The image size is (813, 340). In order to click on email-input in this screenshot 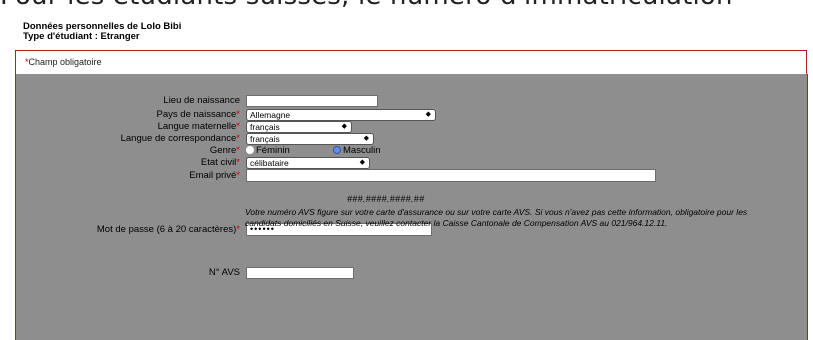, I will do `click(451, 175)`.